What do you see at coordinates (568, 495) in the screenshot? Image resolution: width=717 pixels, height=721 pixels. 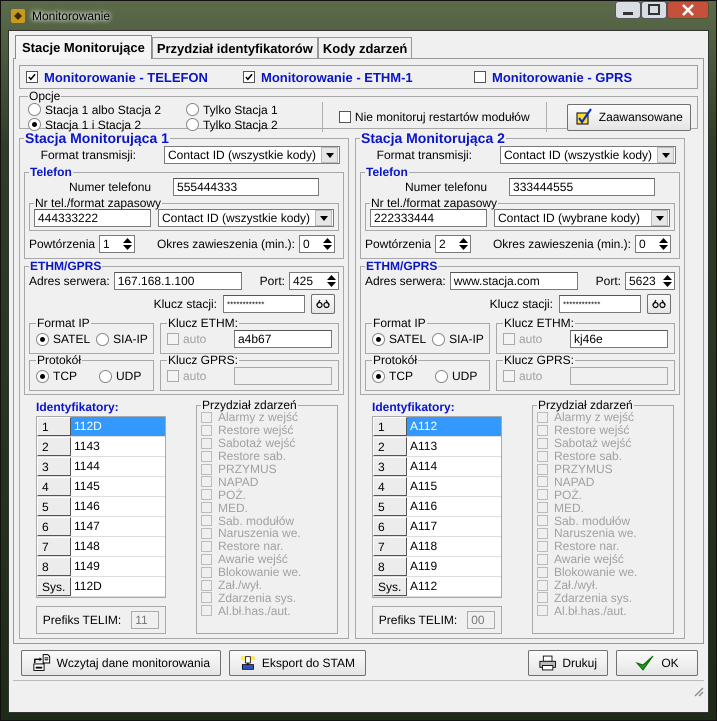 I see `checkbox-label: POŻ.` at bounding box center [568, 495].